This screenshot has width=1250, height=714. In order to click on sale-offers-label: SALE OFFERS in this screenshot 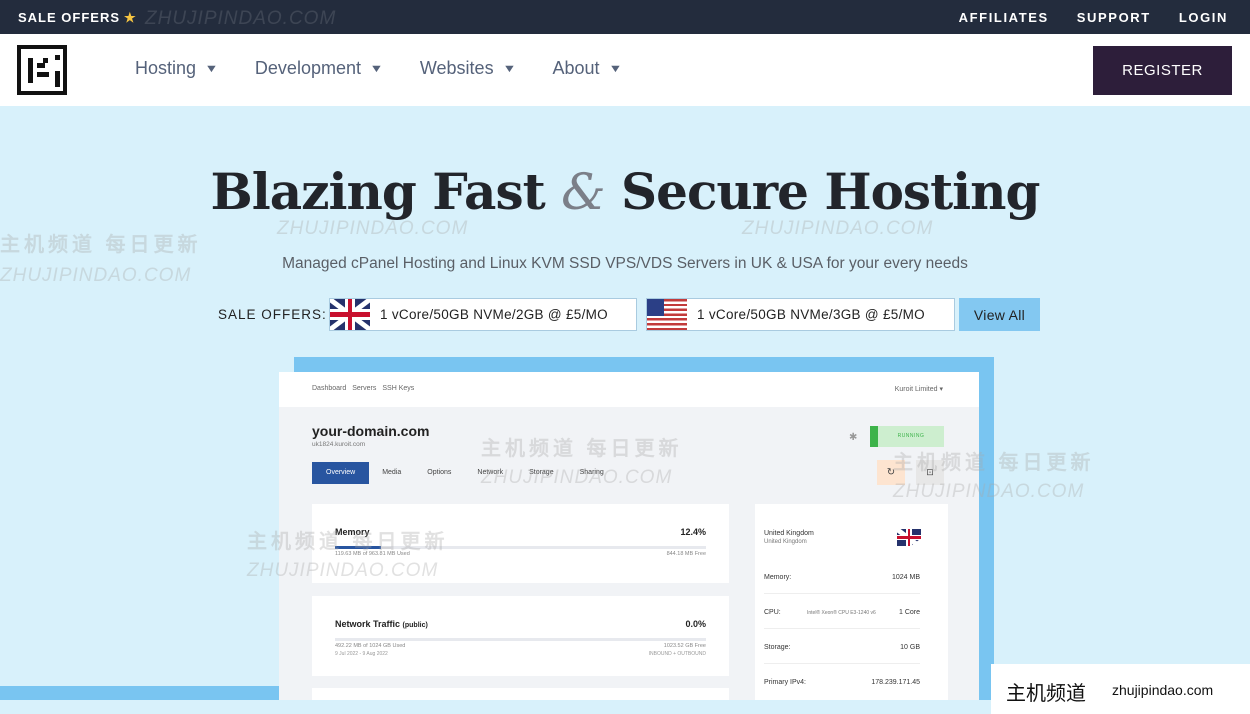, I will do `click(69, 17)`.